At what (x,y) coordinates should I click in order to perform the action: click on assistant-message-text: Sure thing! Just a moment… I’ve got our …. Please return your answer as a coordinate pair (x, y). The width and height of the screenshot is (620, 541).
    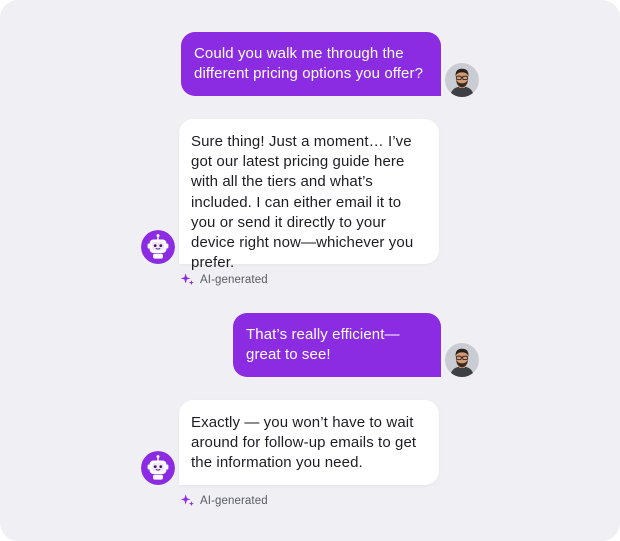
    Looking at the image, I should click on (302, 202).